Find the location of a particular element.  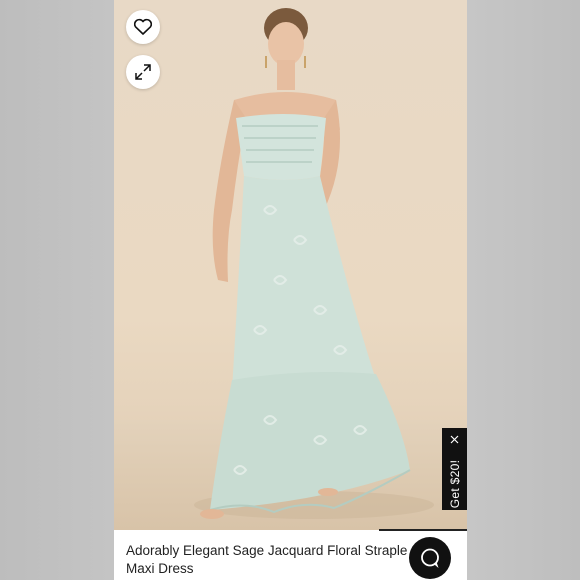

promo-label: Get $20! is located at coordinates (455, 484).